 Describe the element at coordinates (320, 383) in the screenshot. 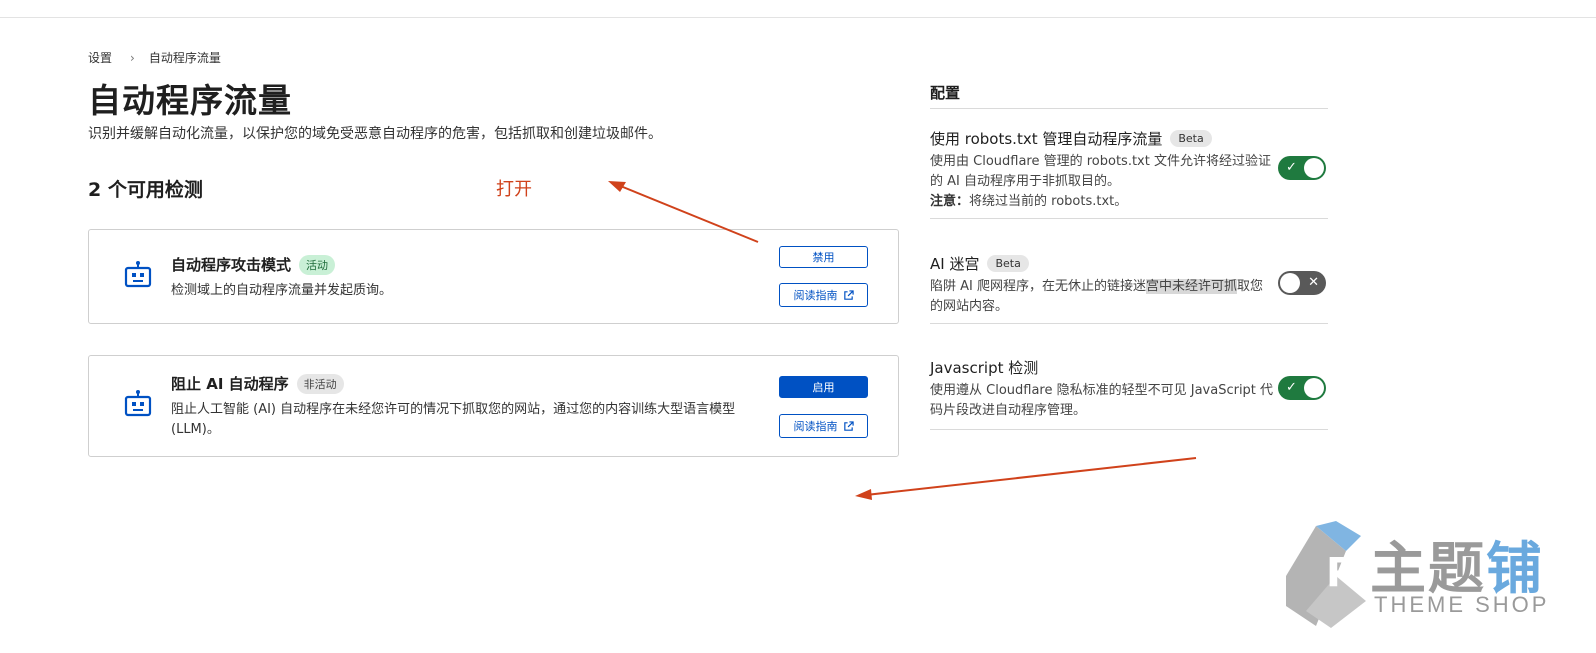

I see `status-badge: 非活动` at that location.